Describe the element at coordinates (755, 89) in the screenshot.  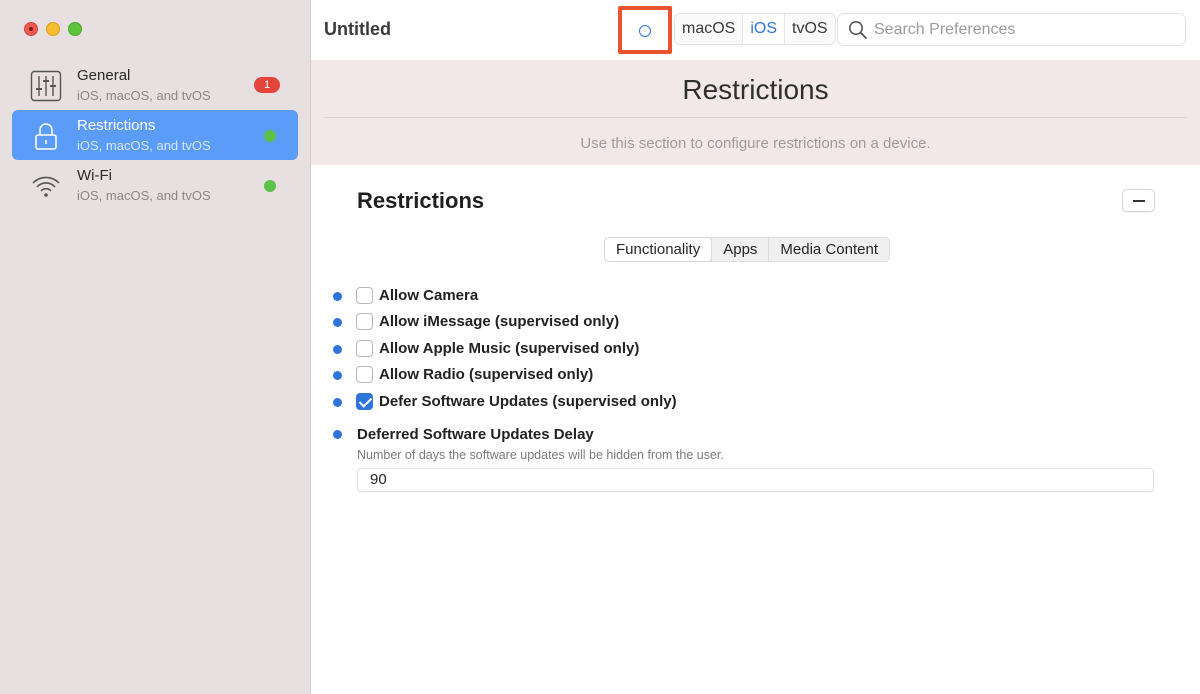
I see `page-title: Restrictions` at that location.